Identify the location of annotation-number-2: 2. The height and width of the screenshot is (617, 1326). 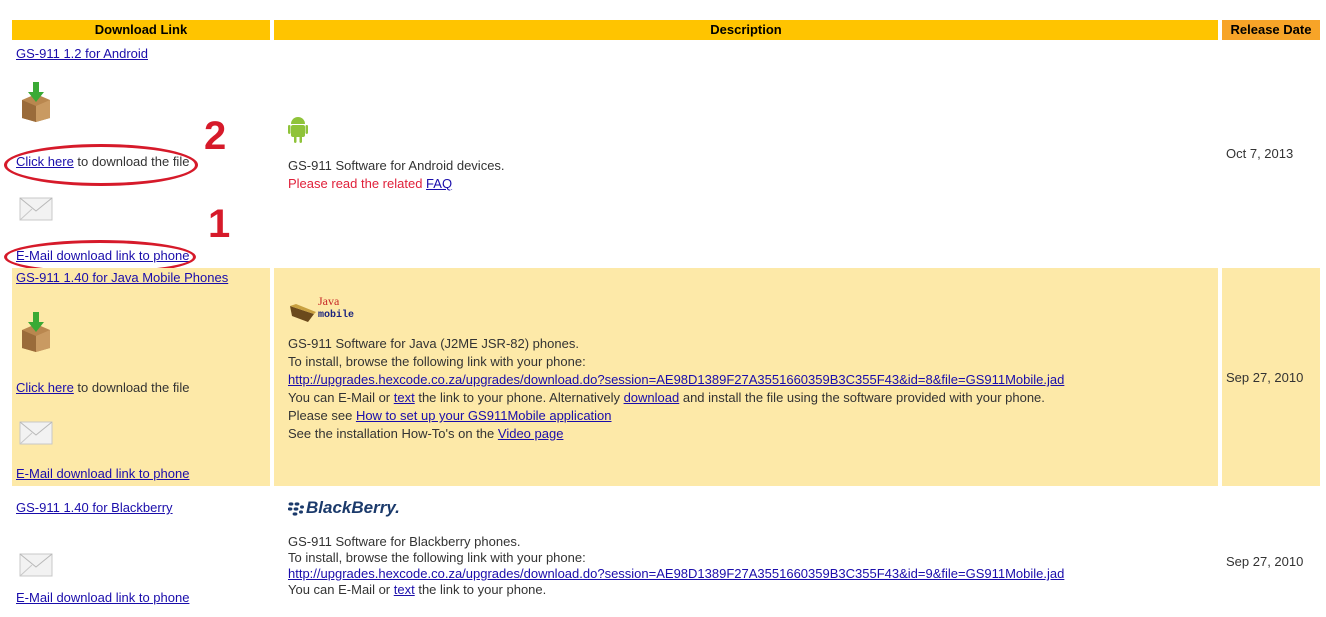
(215, 136).